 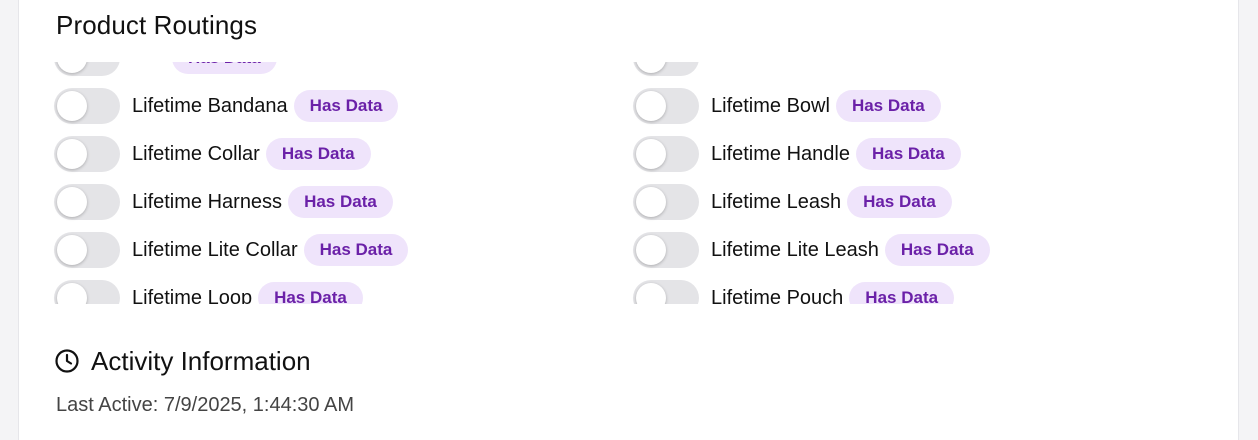 I want to click on activity-header: Activity Information, so click(x=182, y=361).